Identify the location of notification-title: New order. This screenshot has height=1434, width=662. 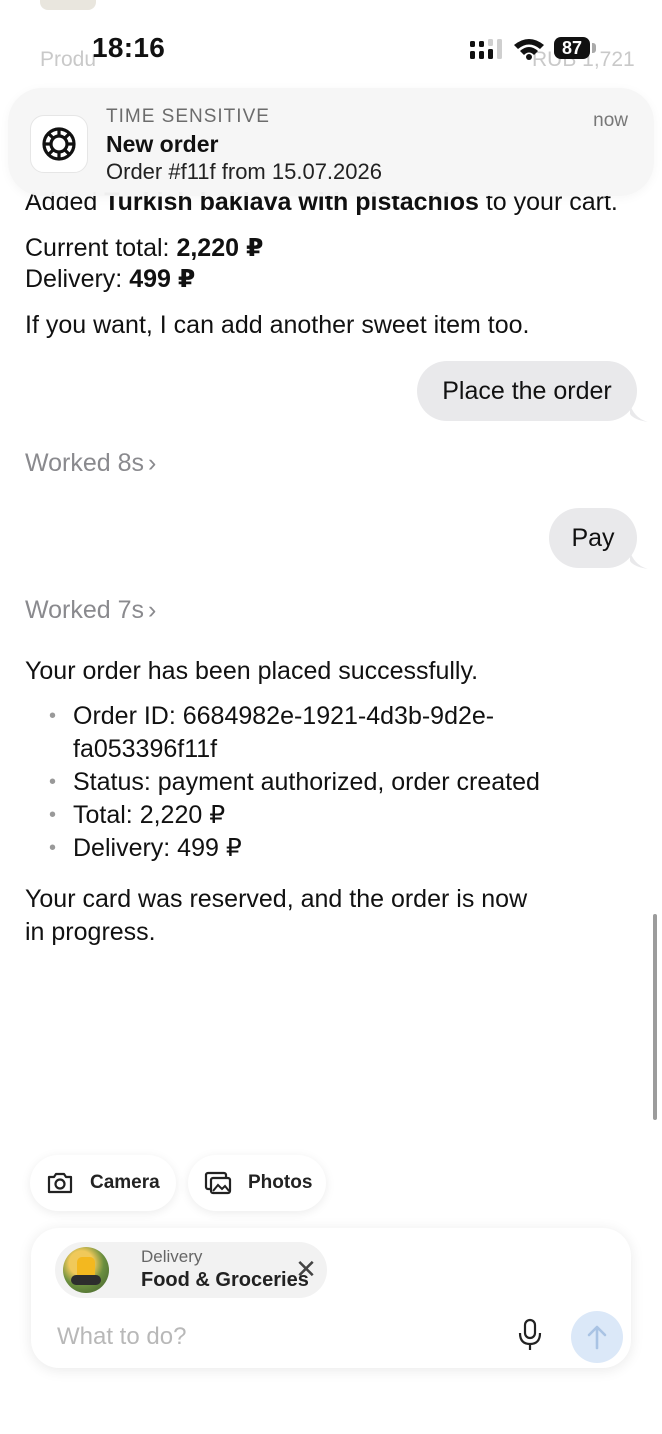
(162, 144).